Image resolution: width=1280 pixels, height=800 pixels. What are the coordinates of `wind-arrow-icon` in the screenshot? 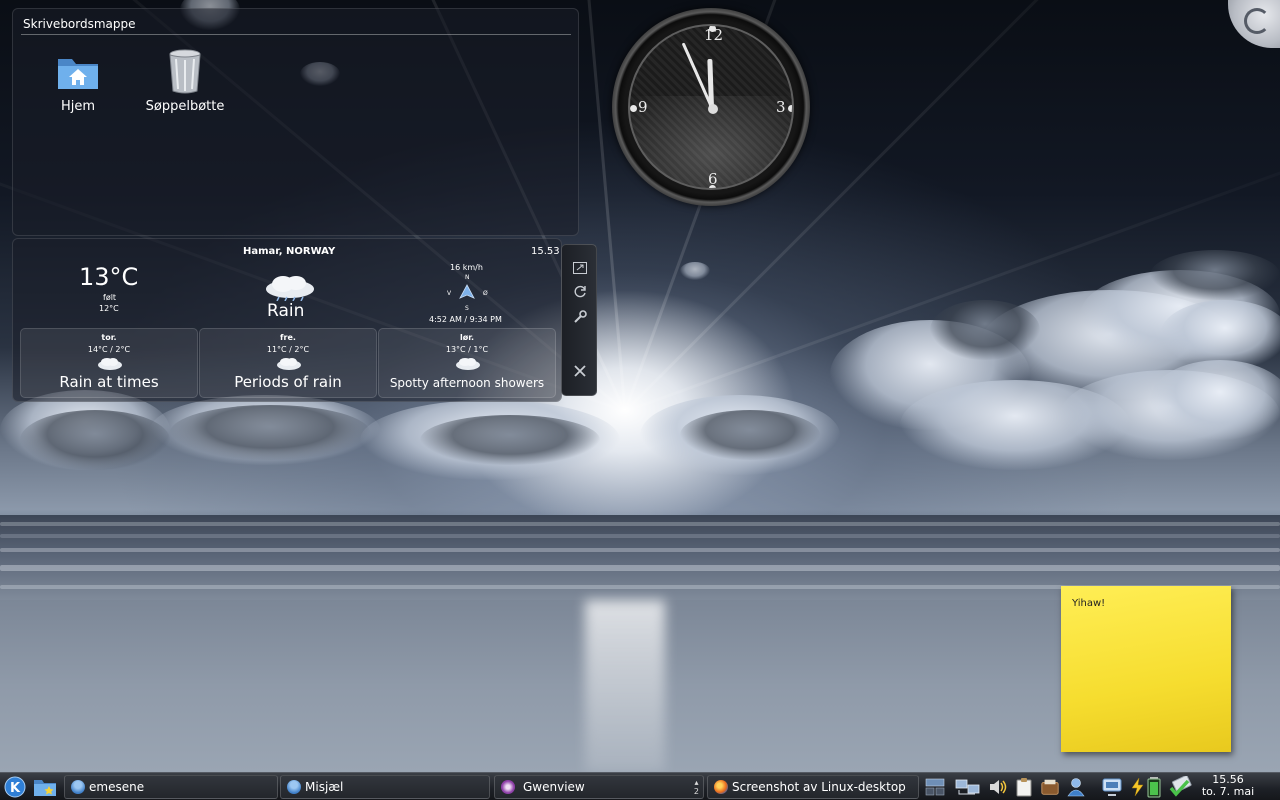 It's located at (467, 295).